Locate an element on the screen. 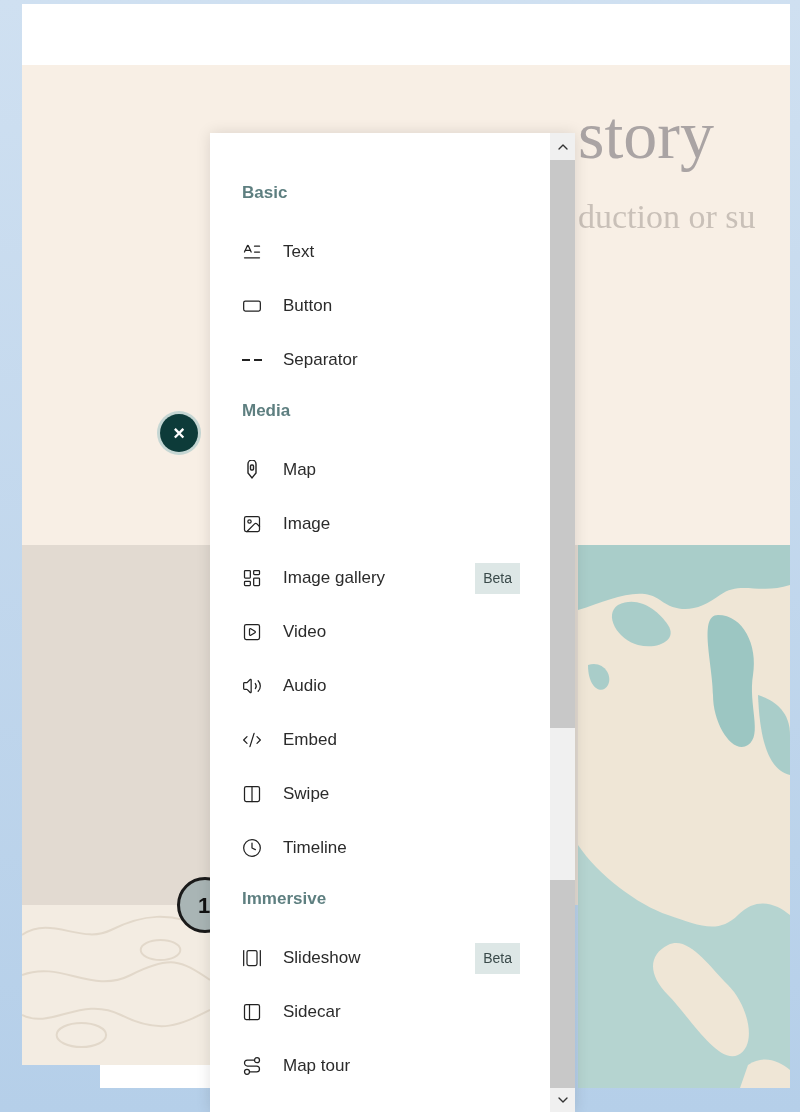 This screenshot has width=800, height=1112. menu-item: Sidecar is located at coordinates (381, 1012).